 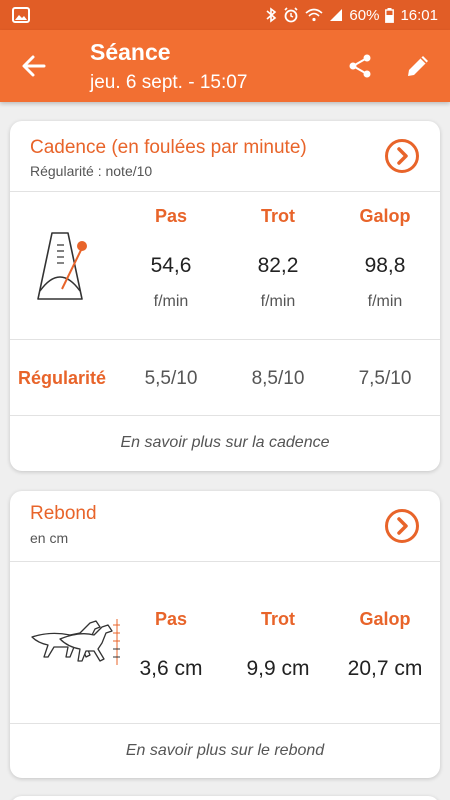 What do you see at coordinates (171, 216) in the screenshot?
I see `cadence-gait-pas: Pas` at bounding box center [171, 216].